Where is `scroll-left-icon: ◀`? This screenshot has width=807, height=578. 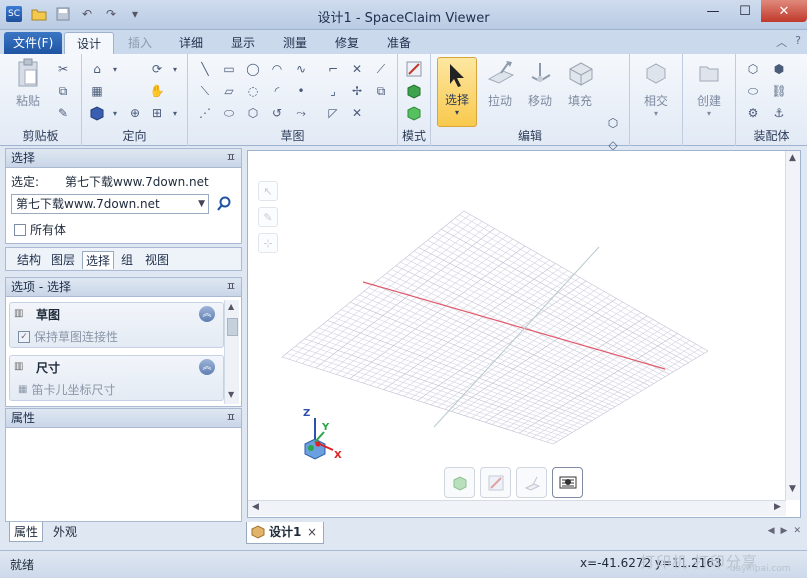 scroll-left-icon: ◀ is located at coordinates (255, 507).